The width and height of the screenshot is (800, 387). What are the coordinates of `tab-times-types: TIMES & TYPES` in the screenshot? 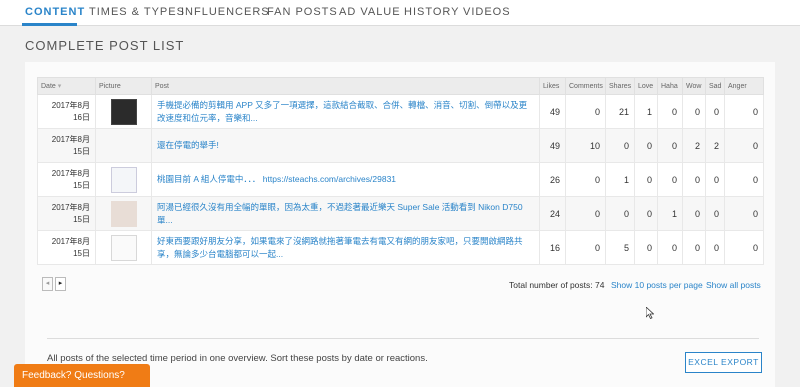 It's located at (137, 12).